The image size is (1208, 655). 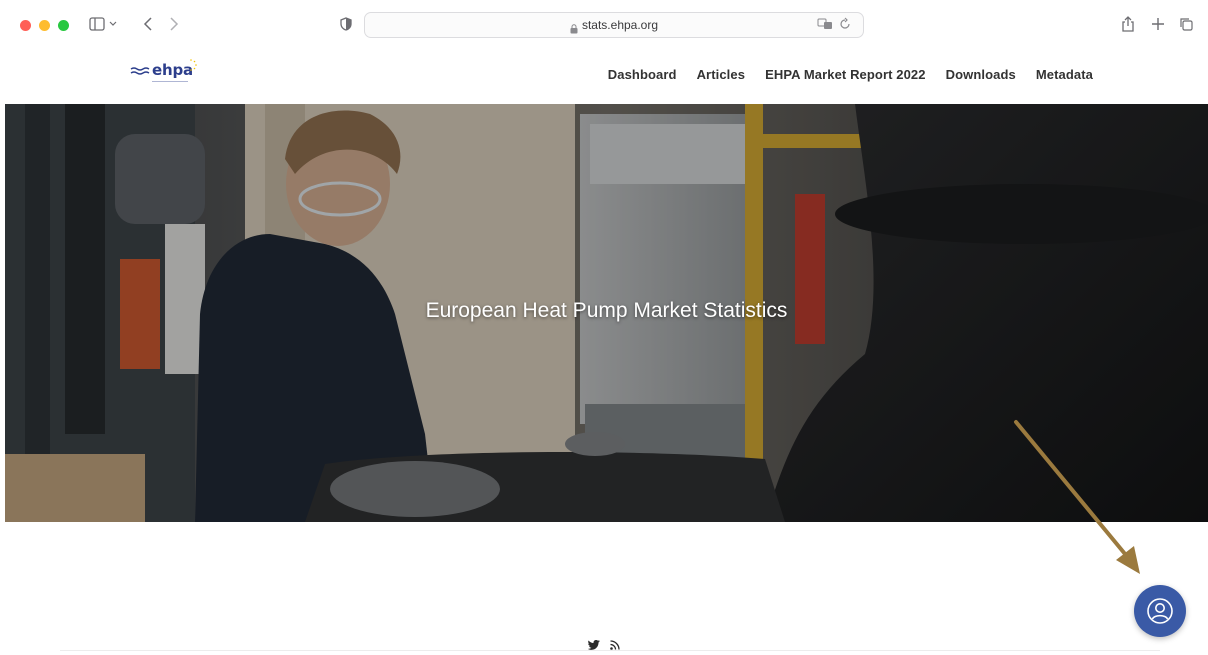 I want to click on close-window-button, so click(x=25, y=25).